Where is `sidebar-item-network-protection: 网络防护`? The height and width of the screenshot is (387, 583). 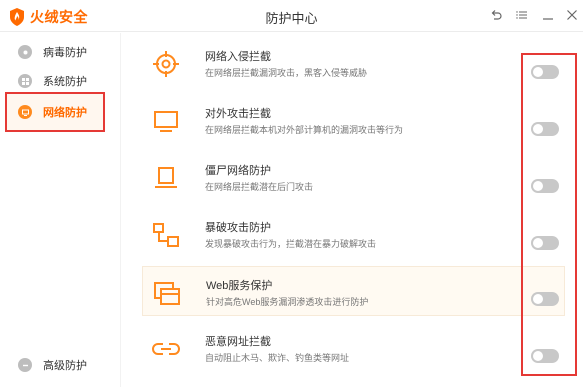
sidebar-item-network-protection: 网络防护 is located at coordinates (60, 112).